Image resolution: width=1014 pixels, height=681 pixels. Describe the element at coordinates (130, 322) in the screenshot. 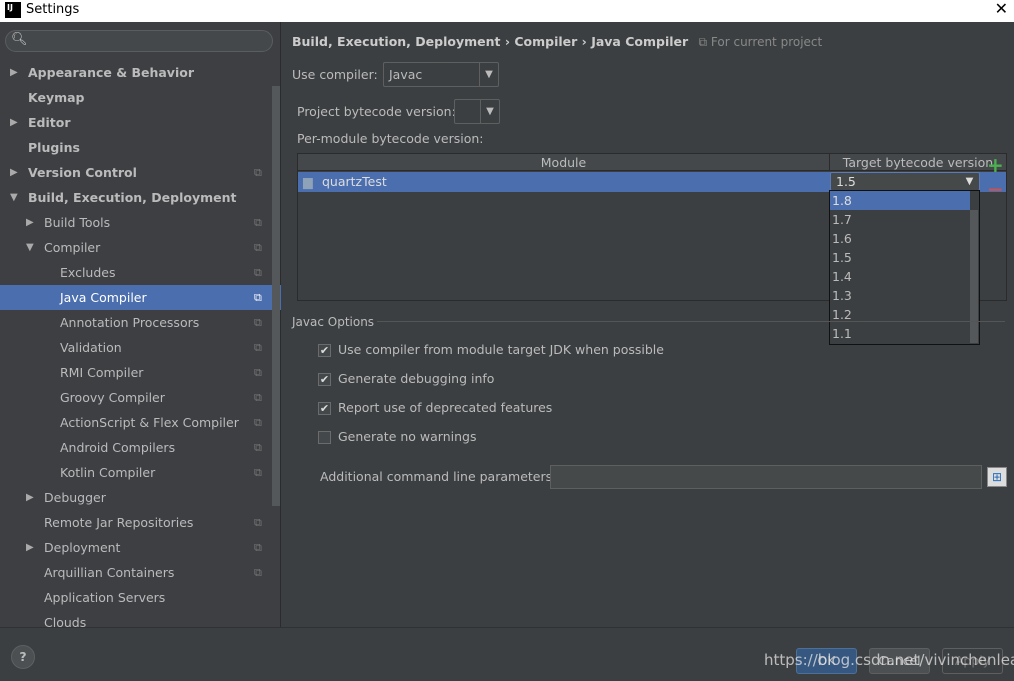

I see `sidebar-item-label: Annotation Processors` at that location.